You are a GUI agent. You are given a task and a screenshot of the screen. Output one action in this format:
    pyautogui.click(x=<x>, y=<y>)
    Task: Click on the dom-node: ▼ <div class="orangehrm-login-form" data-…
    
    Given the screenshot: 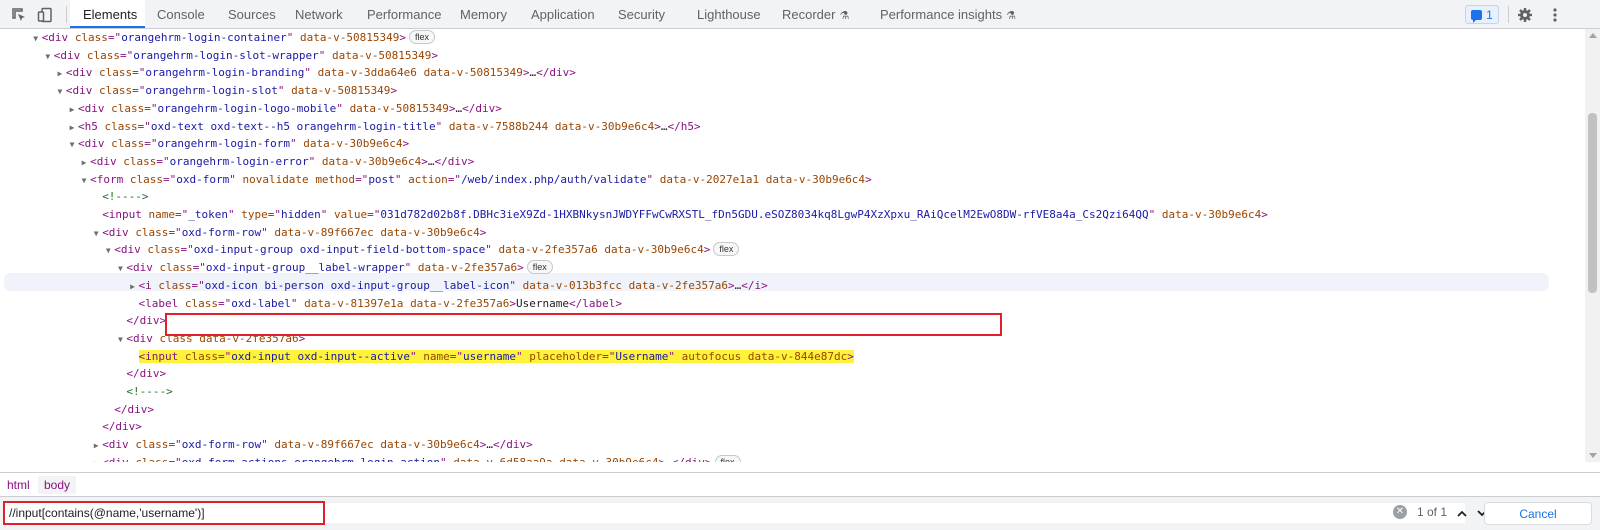 What is the action you would take?
    pyautogui.click(x=238, y=144)
    